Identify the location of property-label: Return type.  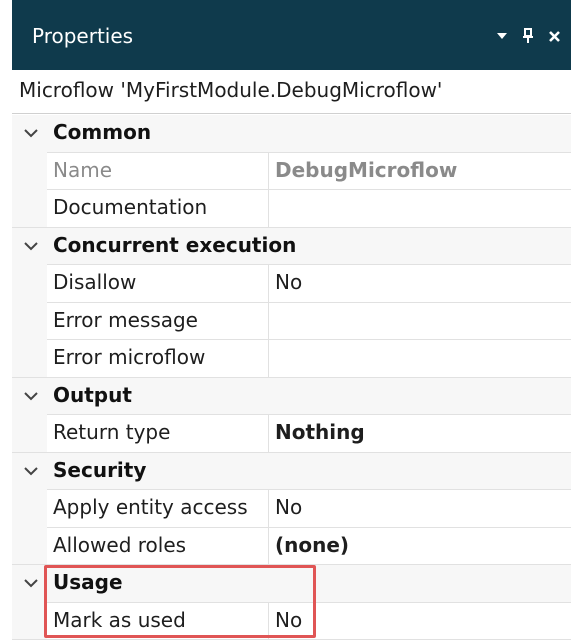
(112, 432).